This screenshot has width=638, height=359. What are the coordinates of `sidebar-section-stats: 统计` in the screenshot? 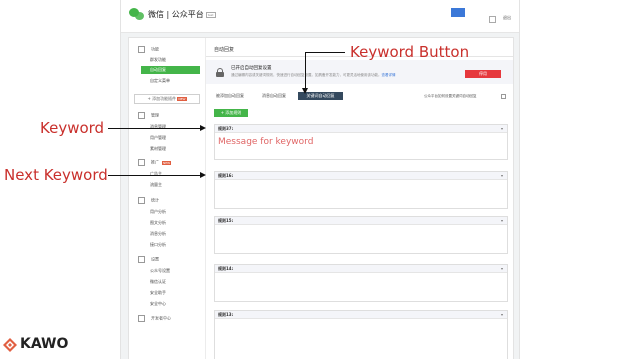 It's located at (148, 200).